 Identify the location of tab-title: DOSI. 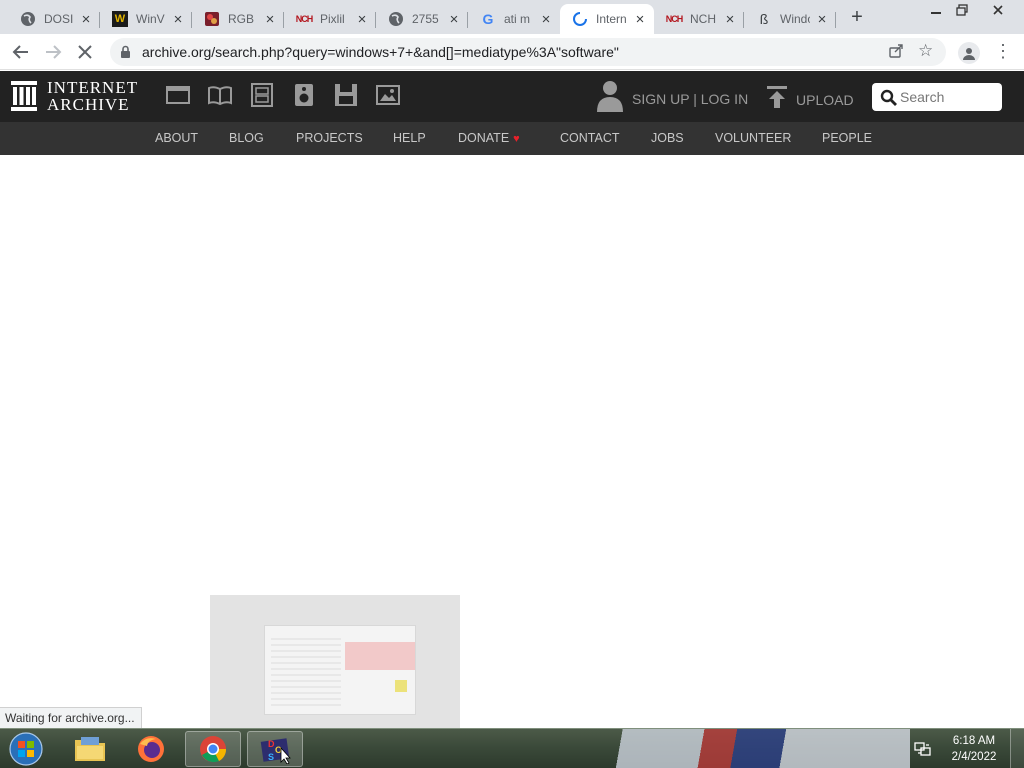
(59, 19).